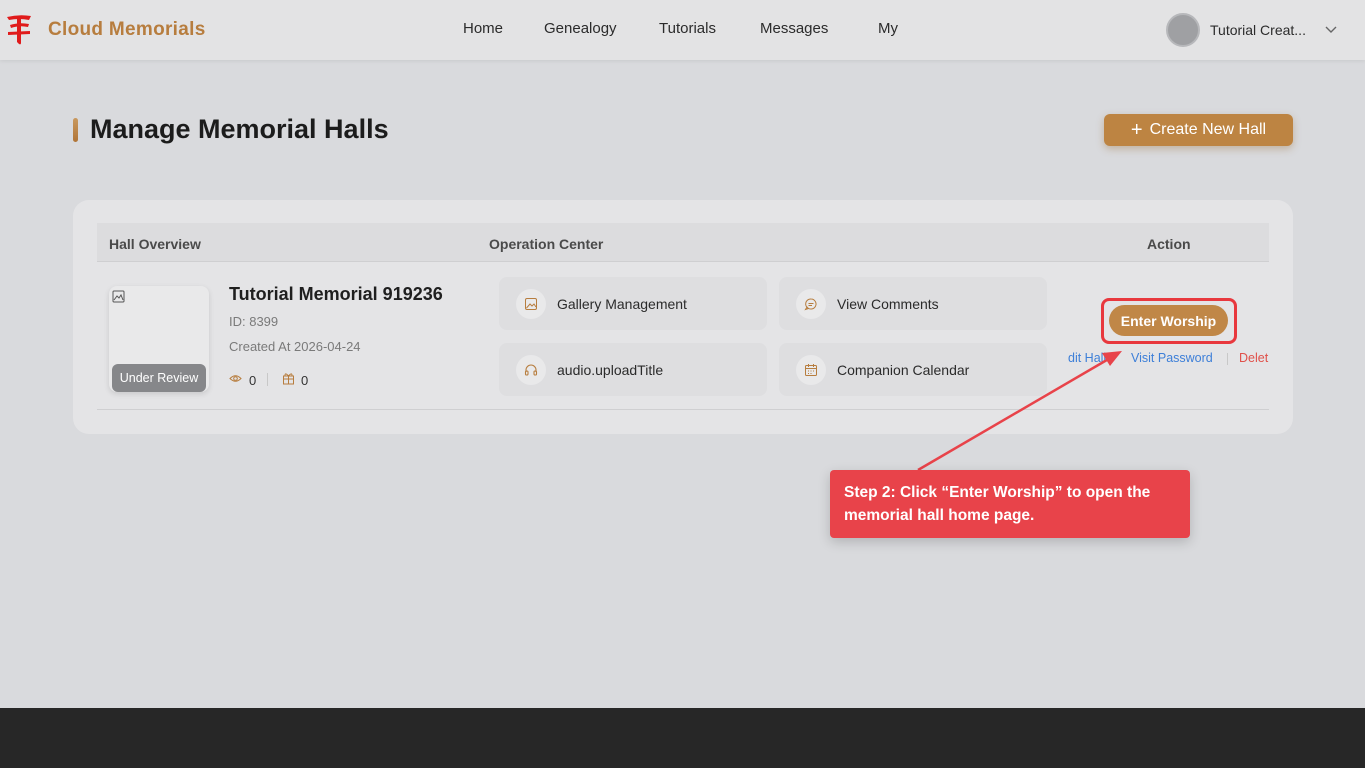 This screenshot has width=1365, height=768. Describe the element at coordinates (1331, 29) in the screenshot. I see `chevron-down-icon` at that location.